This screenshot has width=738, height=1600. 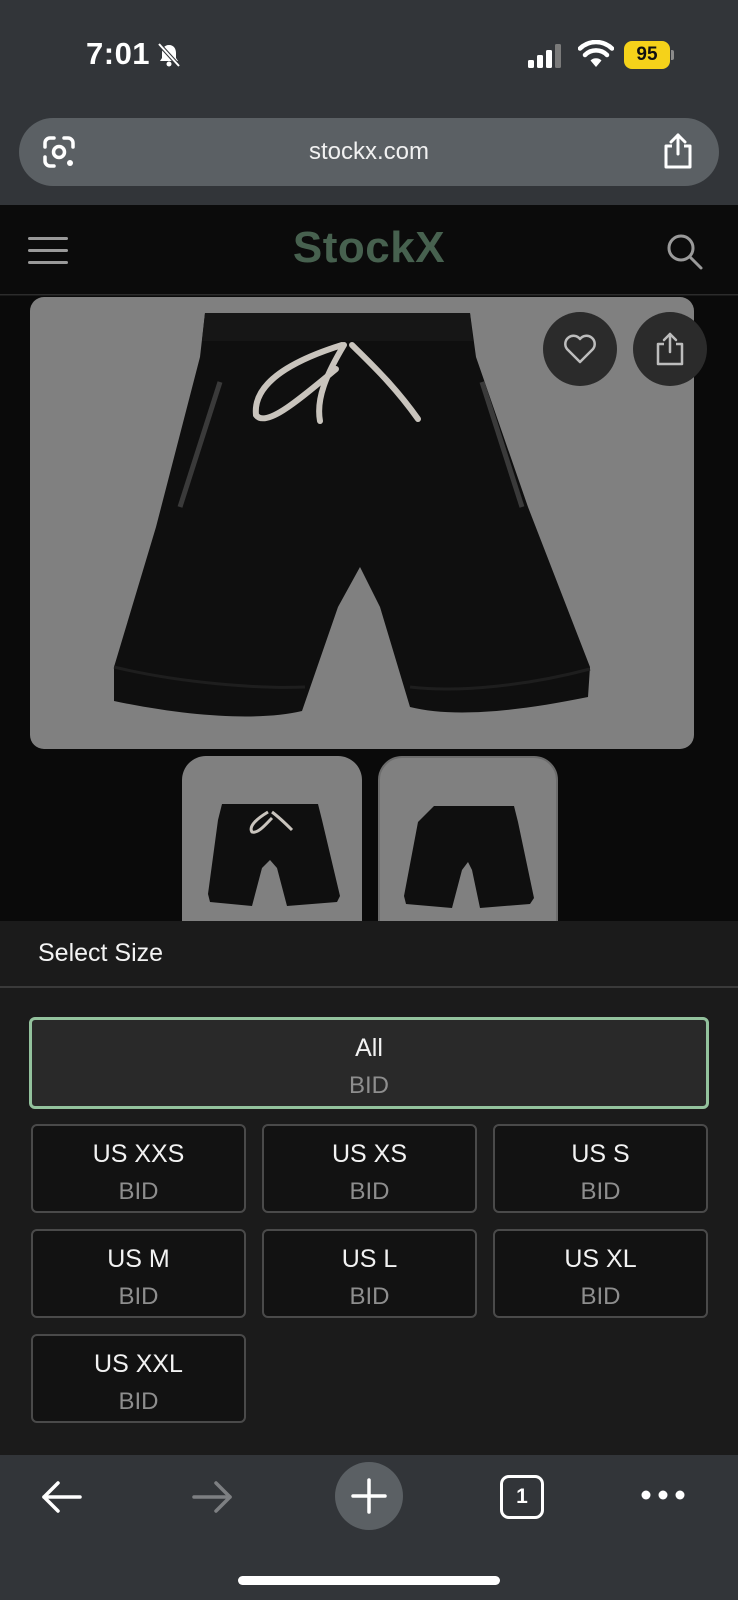 I want to click on size-label: All, so click(x=369, y=1048).